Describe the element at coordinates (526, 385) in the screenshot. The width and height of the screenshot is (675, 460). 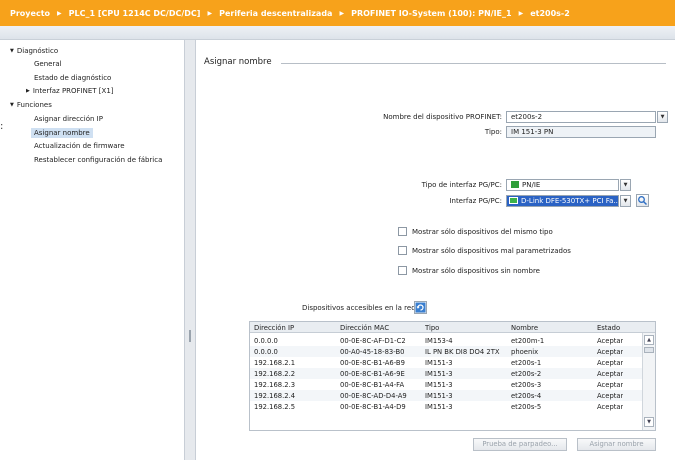
I see `cell-nombre: et200s-3` at that location.